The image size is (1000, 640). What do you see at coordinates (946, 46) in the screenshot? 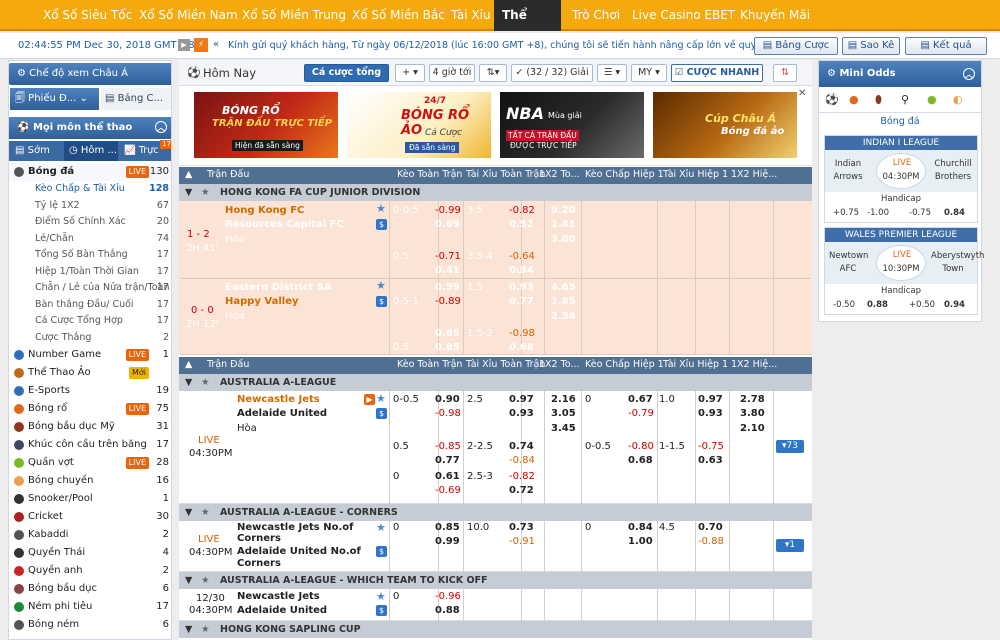
I see `results-button: ▤ Kết quả` at bounding box center [946, 46].